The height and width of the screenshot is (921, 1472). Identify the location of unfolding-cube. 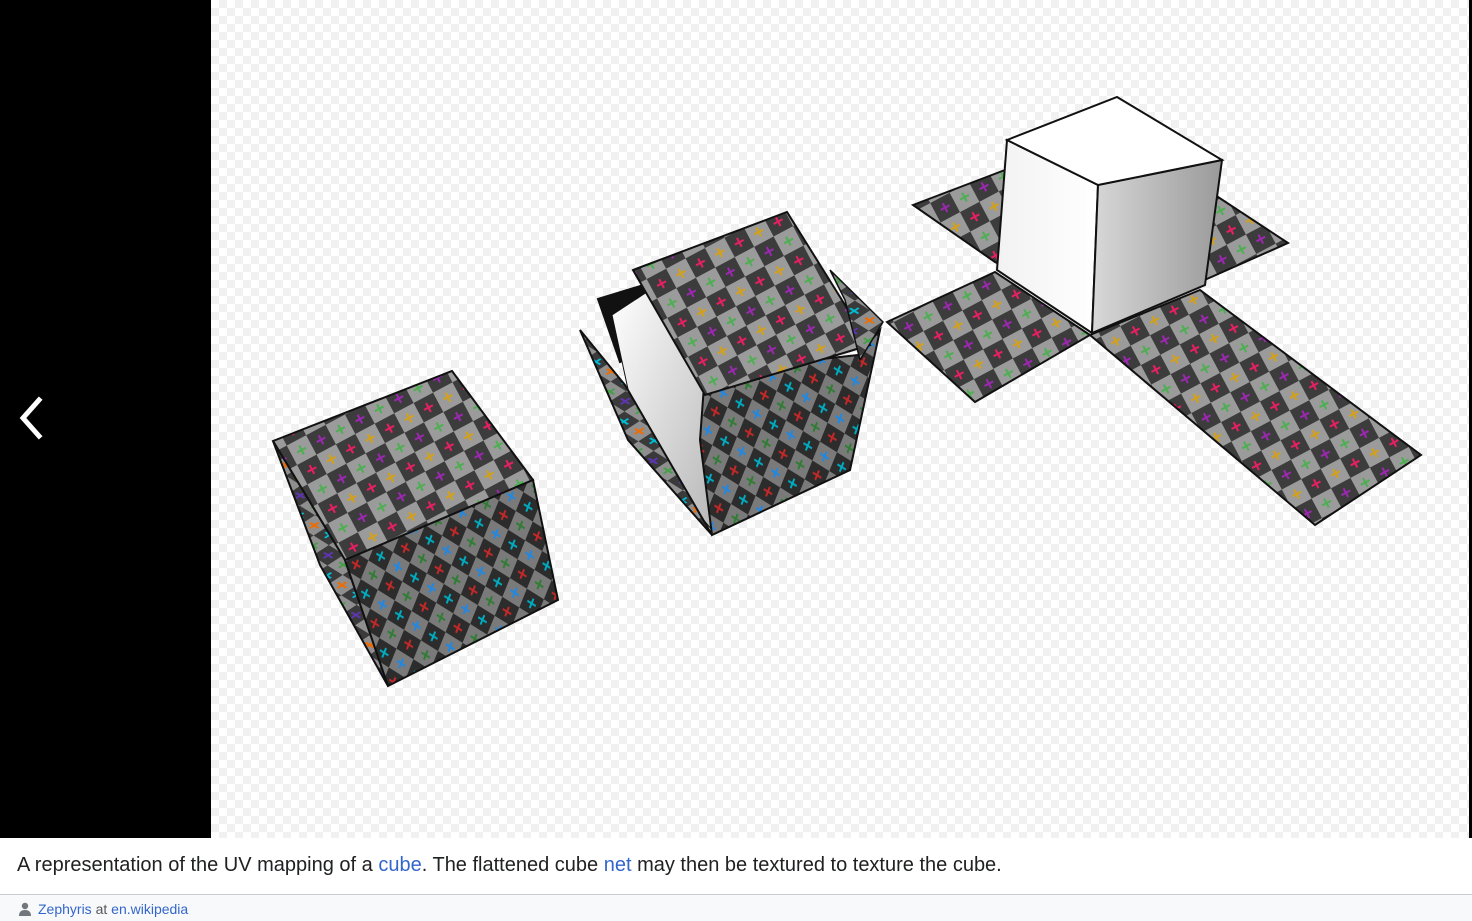
(731, 373).